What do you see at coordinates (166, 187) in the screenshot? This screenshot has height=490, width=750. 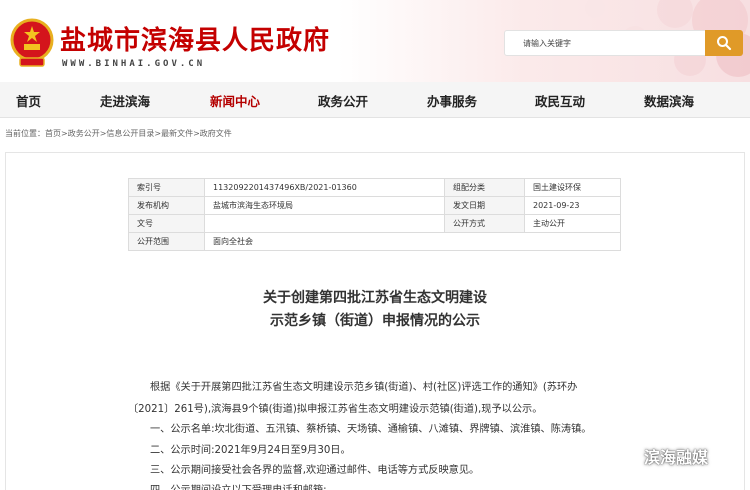 I see `index-label: 索引号` at bounding box center [166, 187].